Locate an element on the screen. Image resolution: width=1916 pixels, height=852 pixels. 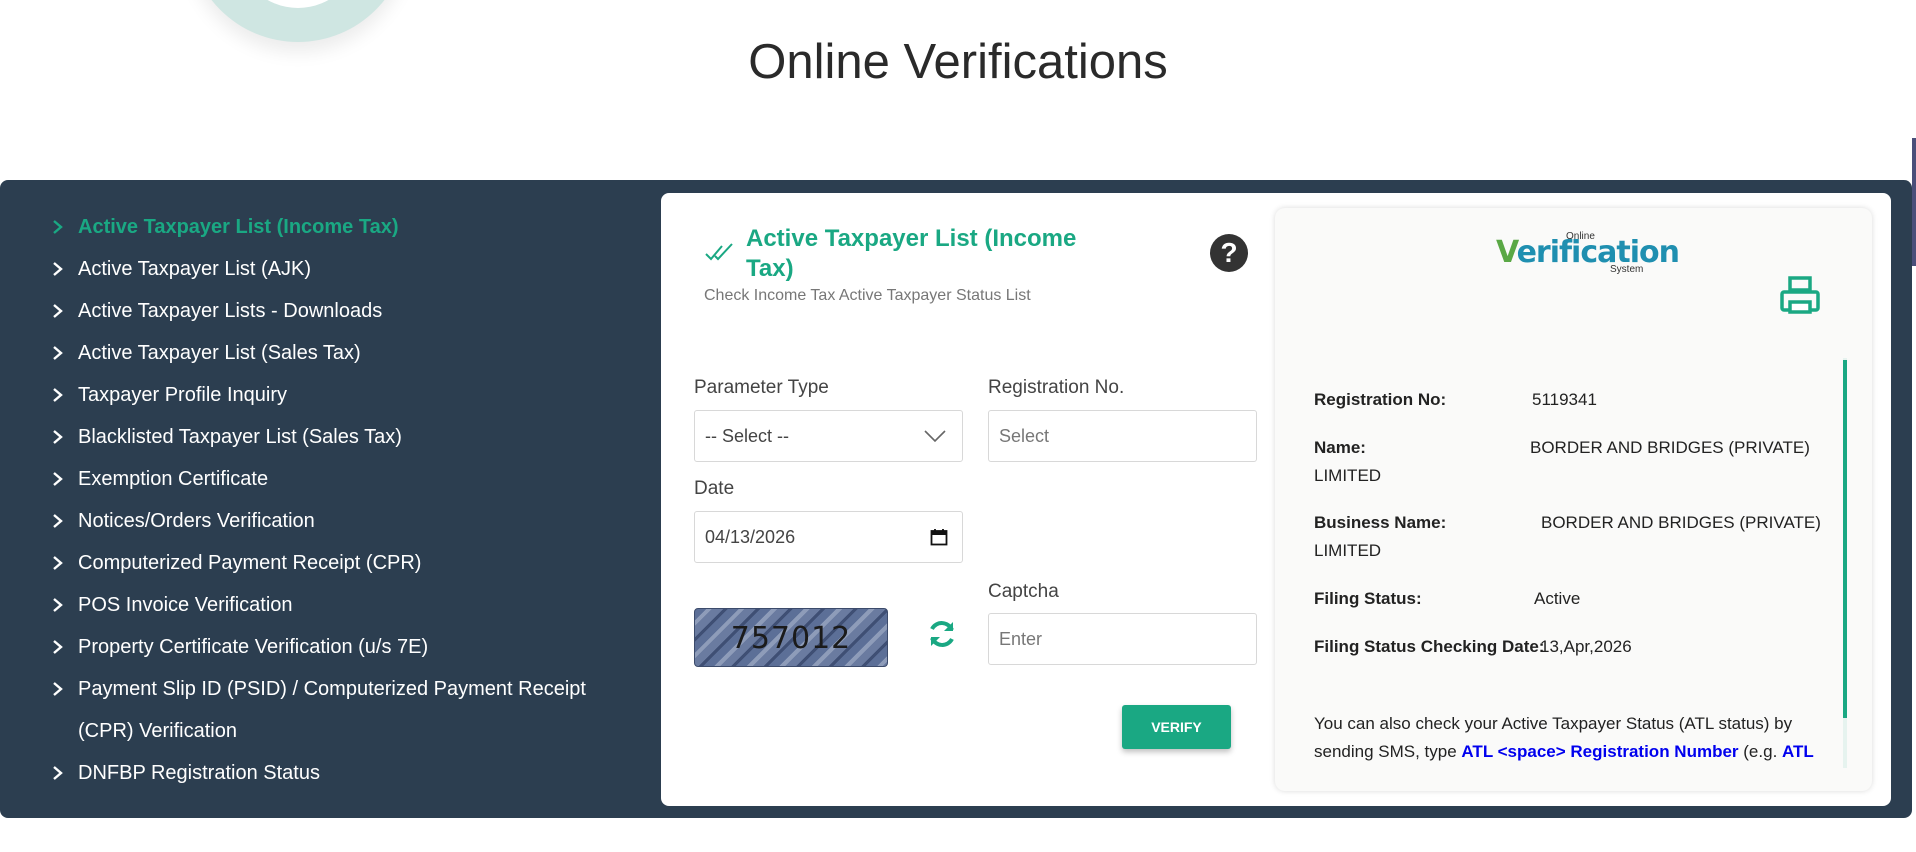
date-value: 04/13/2026 is located at coordinates (750, 536).